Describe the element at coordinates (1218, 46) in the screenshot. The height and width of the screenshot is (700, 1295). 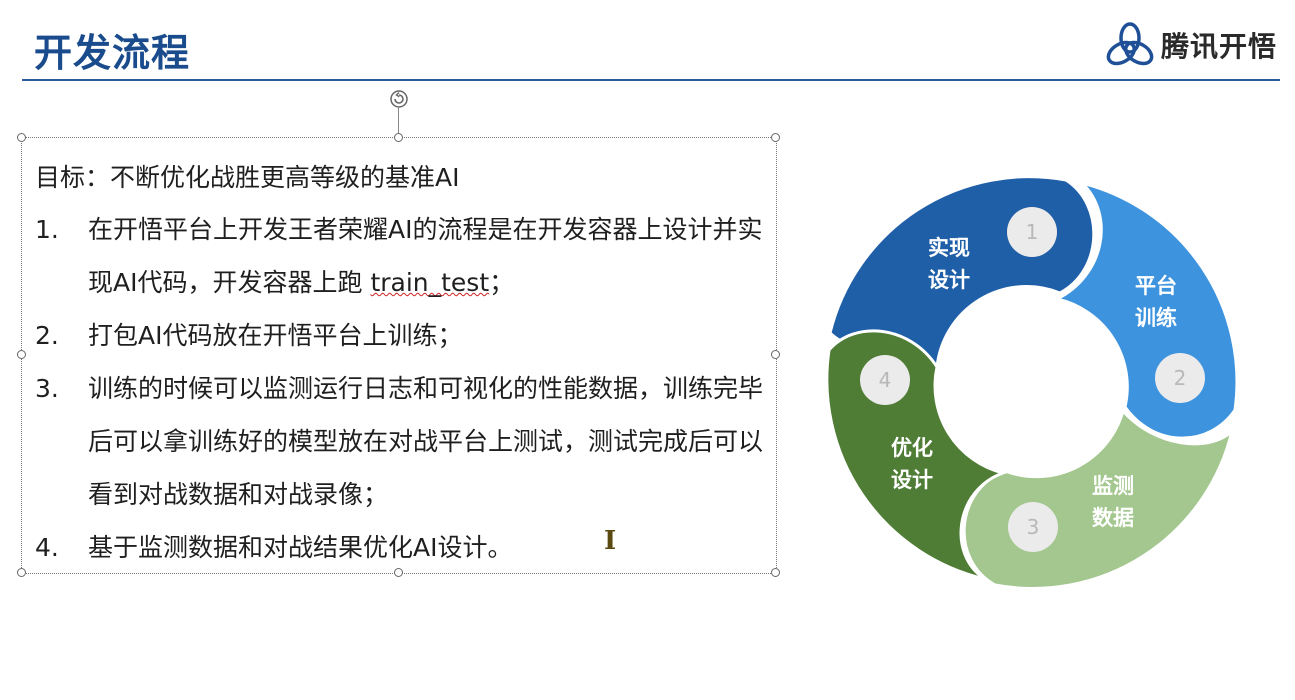
I see `brand-name: 腾讯开悟` at that location.